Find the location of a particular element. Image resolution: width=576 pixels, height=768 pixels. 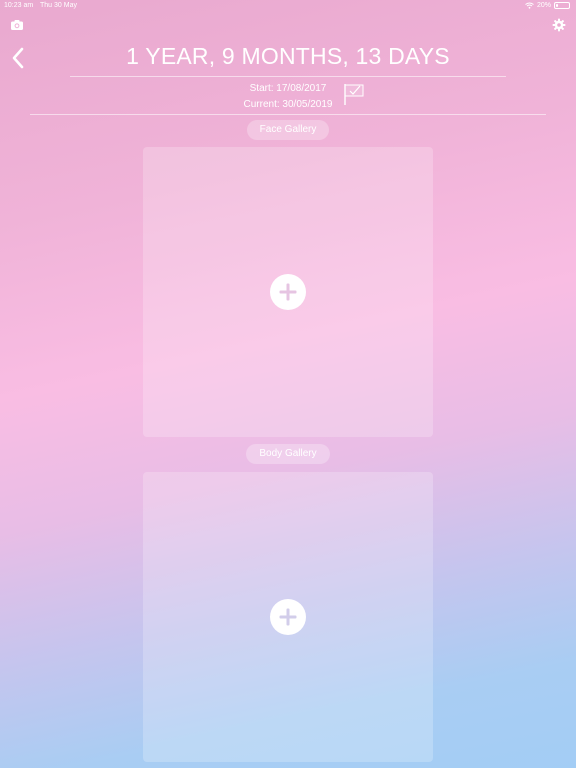

header-divider-top is located at coordinates (288, 76).